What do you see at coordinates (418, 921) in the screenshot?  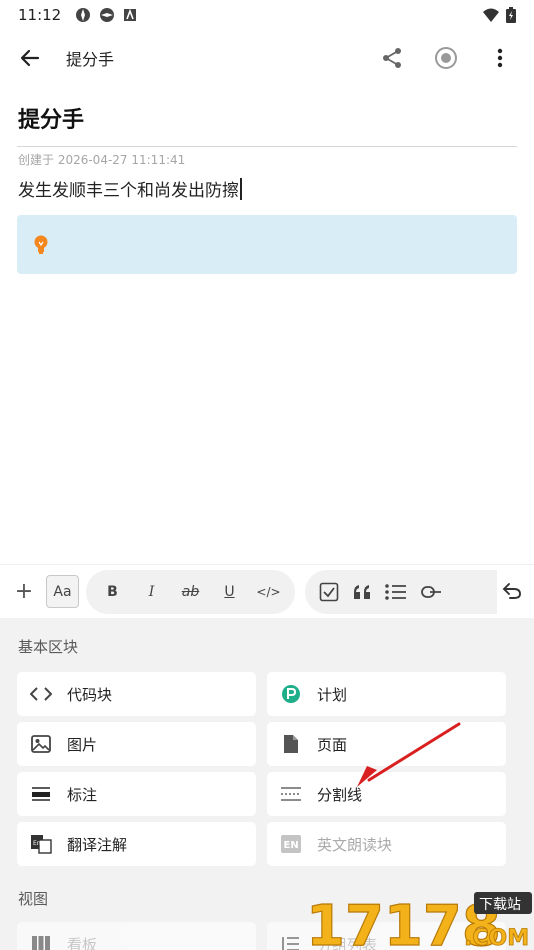 I see `site-watermark: 17178 下载站 .COM` at bounding box center [418, 921].